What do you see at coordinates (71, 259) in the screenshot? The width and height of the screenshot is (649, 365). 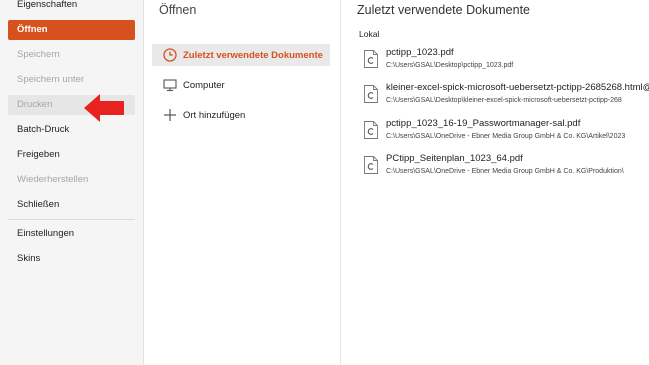 I see `sidebar-item-skins: Skins` at bounding box center [71, 259].